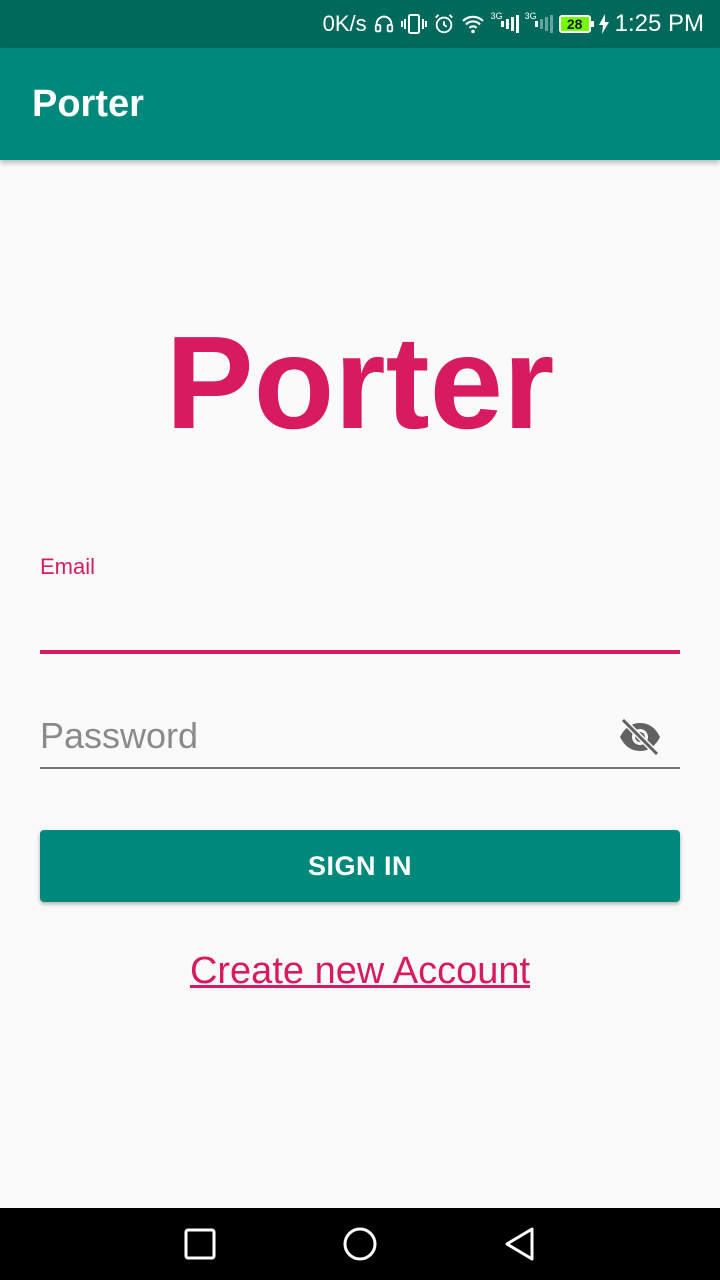 The image size is (720, 1280). Describe the element at coordinates (360, 382) in the screenshot. I see `logo-text: Porter` at that location.